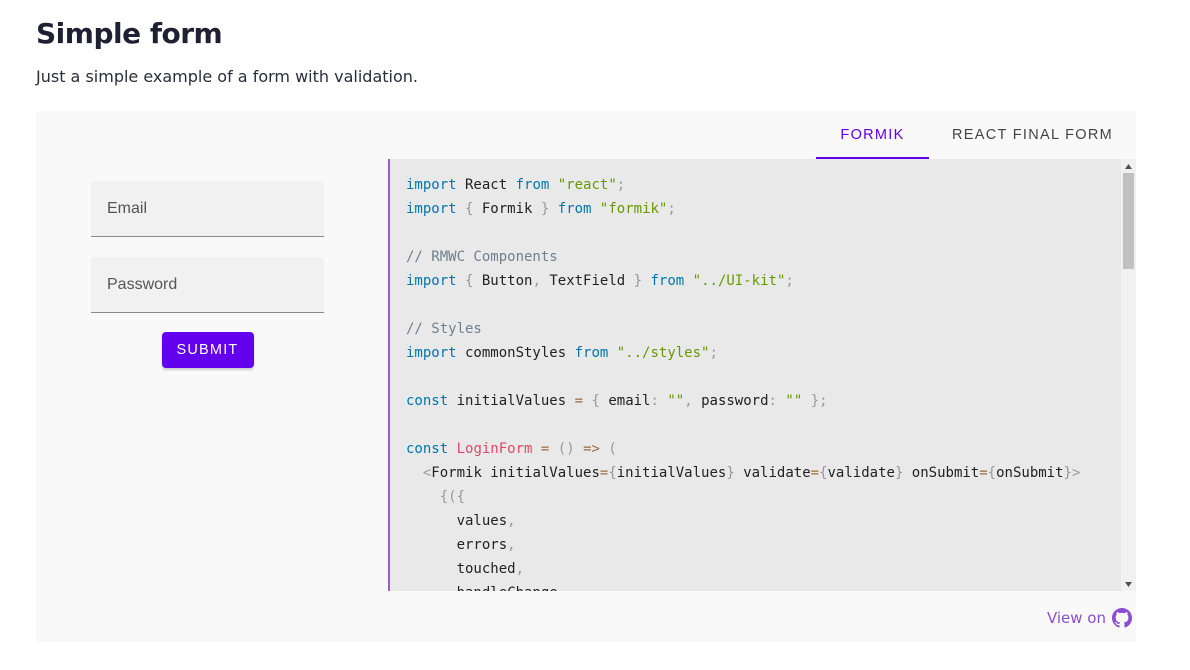 Image resolution: width=1190 pixels, height=670 pixels. I want to click on code-line: values,, so click(461, 521).